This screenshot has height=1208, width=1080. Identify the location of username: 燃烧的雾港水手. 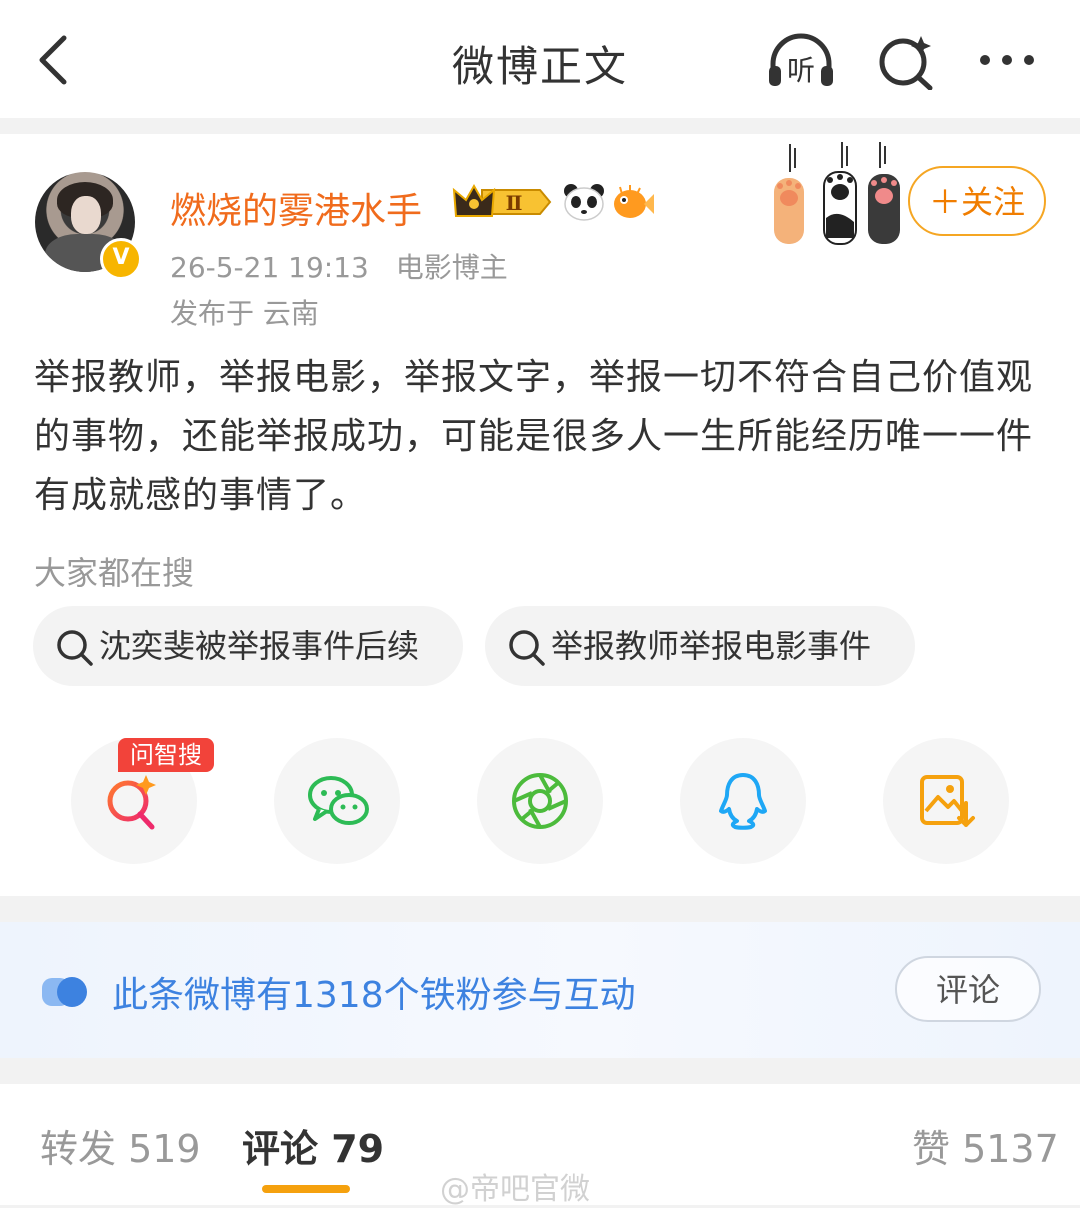
(296, 208).